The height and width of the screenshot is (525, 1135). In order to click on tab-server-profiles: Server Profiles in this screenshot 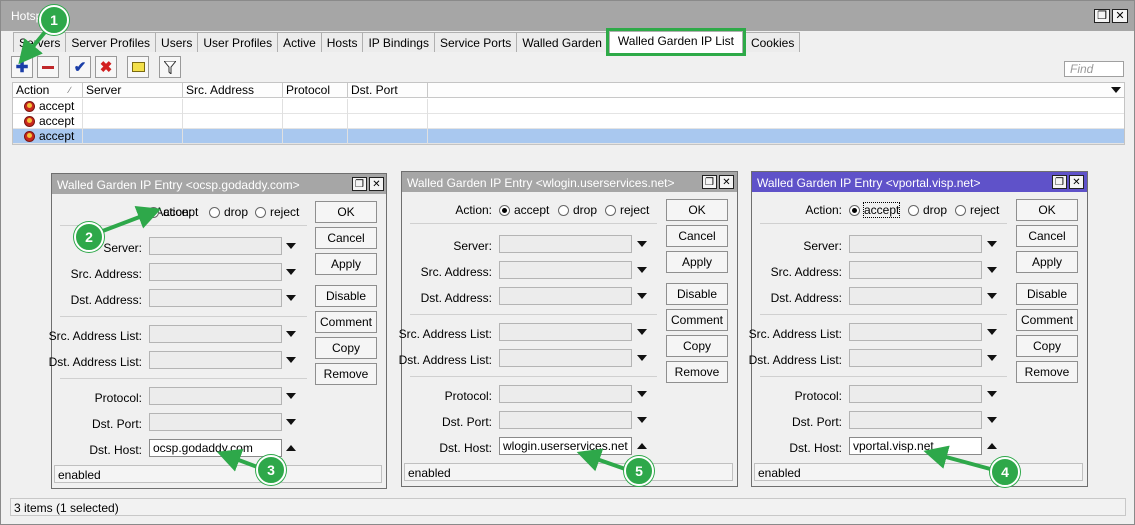, I will do `click(111, 42)`.